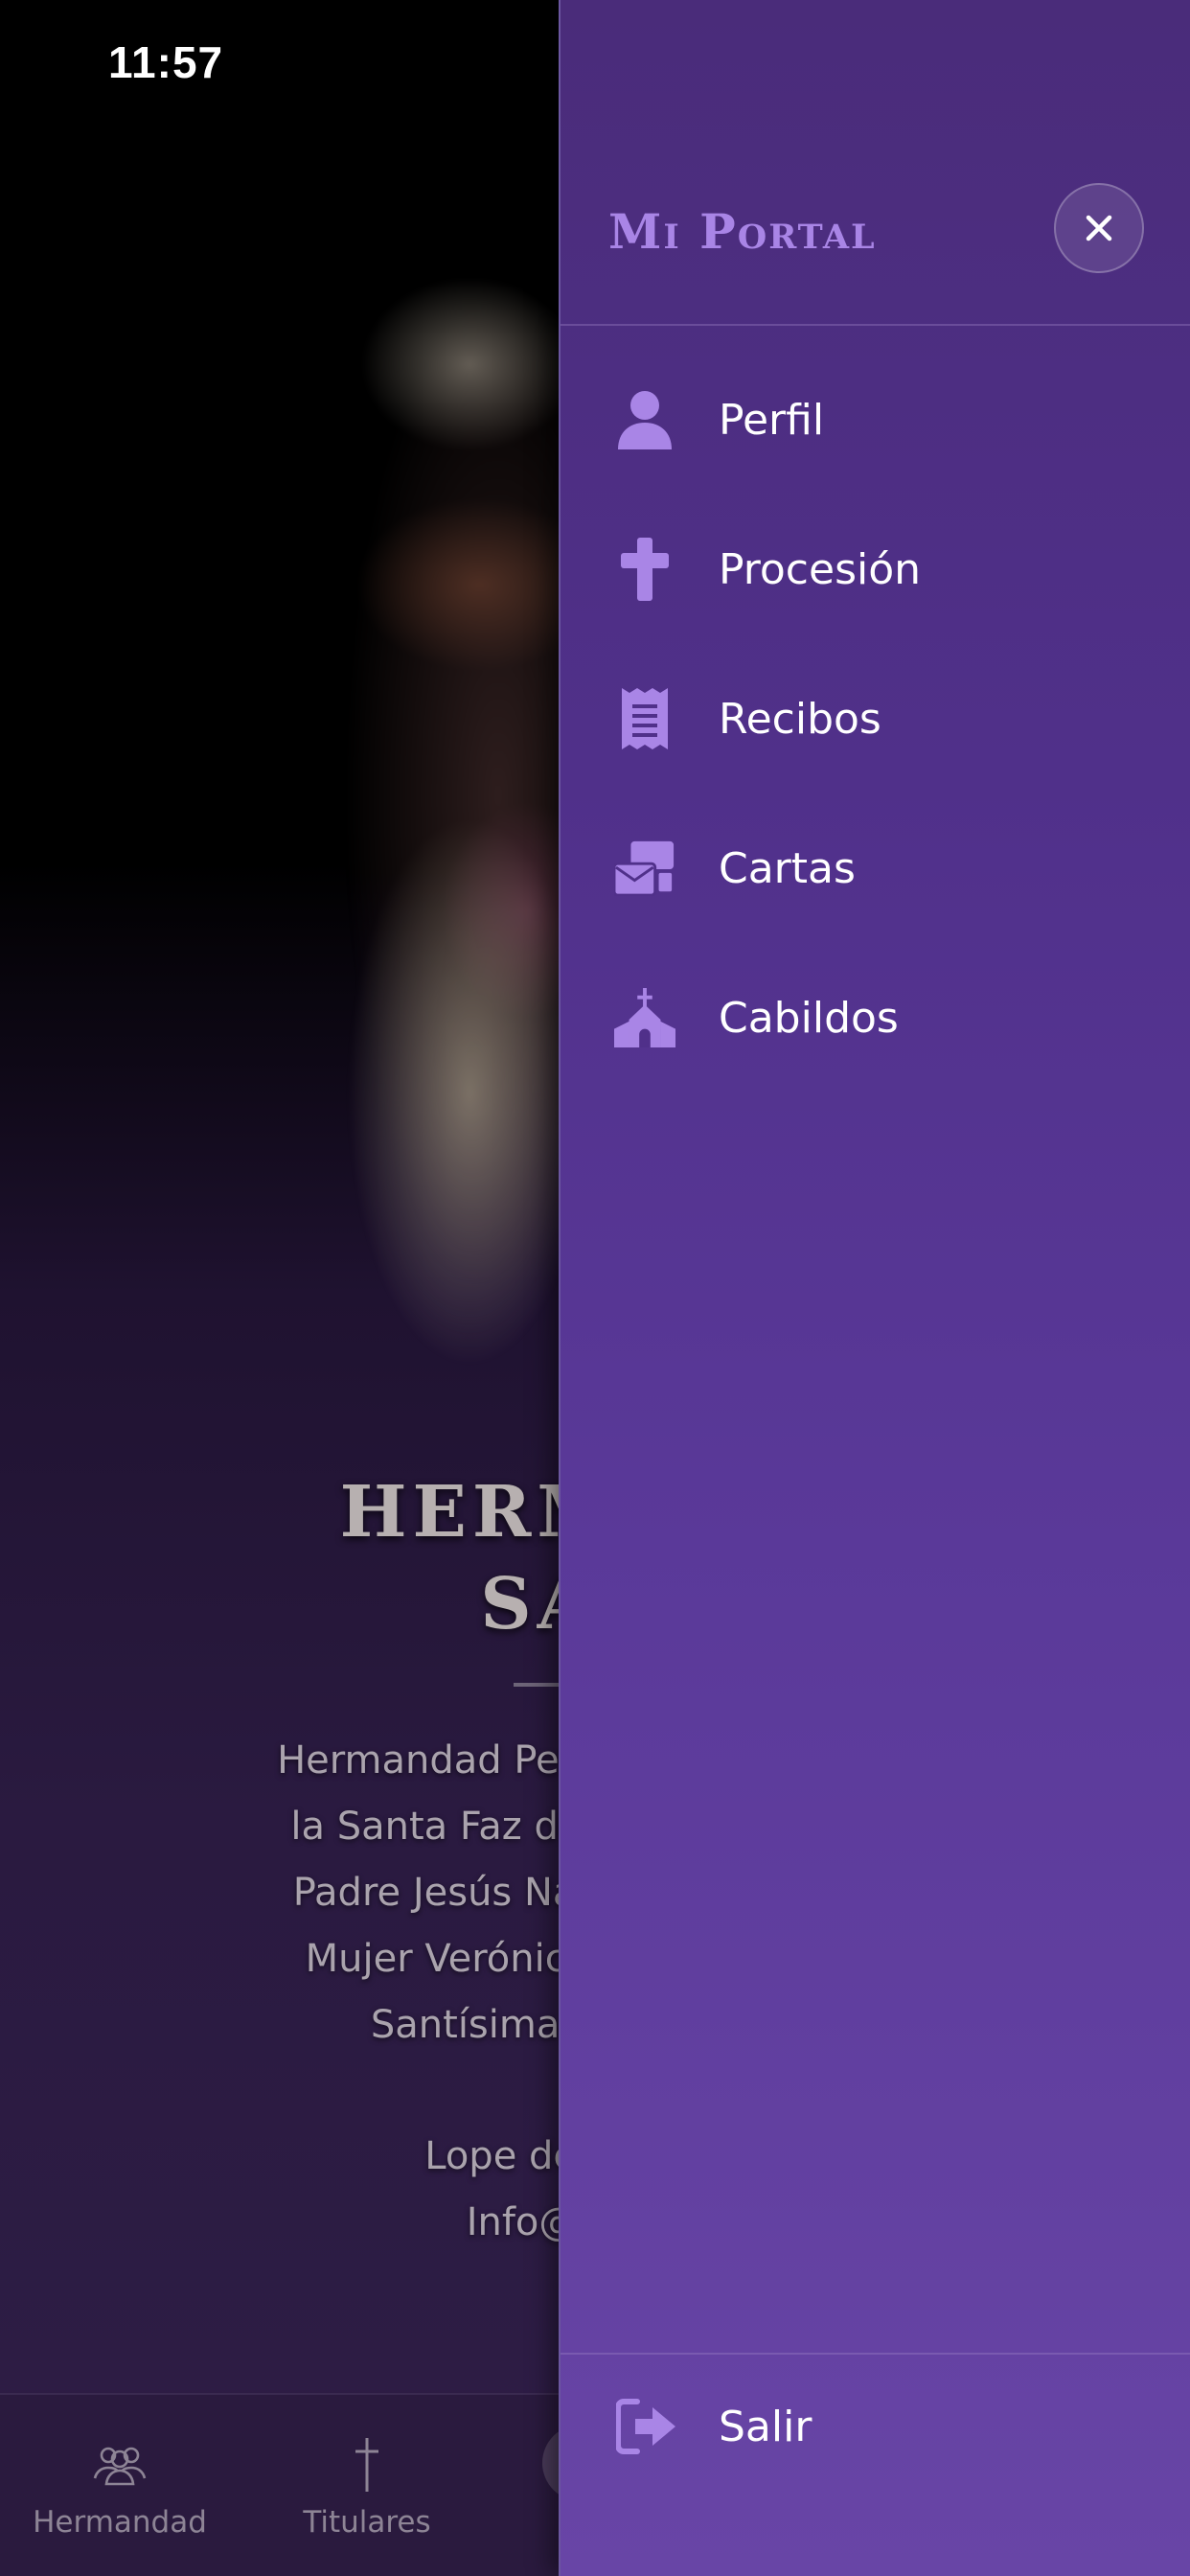 The image size is (1190, 2576). Describe the element at coordinates (800, 719) in the screenshot. I see `menu-label: Recibos` at that location.